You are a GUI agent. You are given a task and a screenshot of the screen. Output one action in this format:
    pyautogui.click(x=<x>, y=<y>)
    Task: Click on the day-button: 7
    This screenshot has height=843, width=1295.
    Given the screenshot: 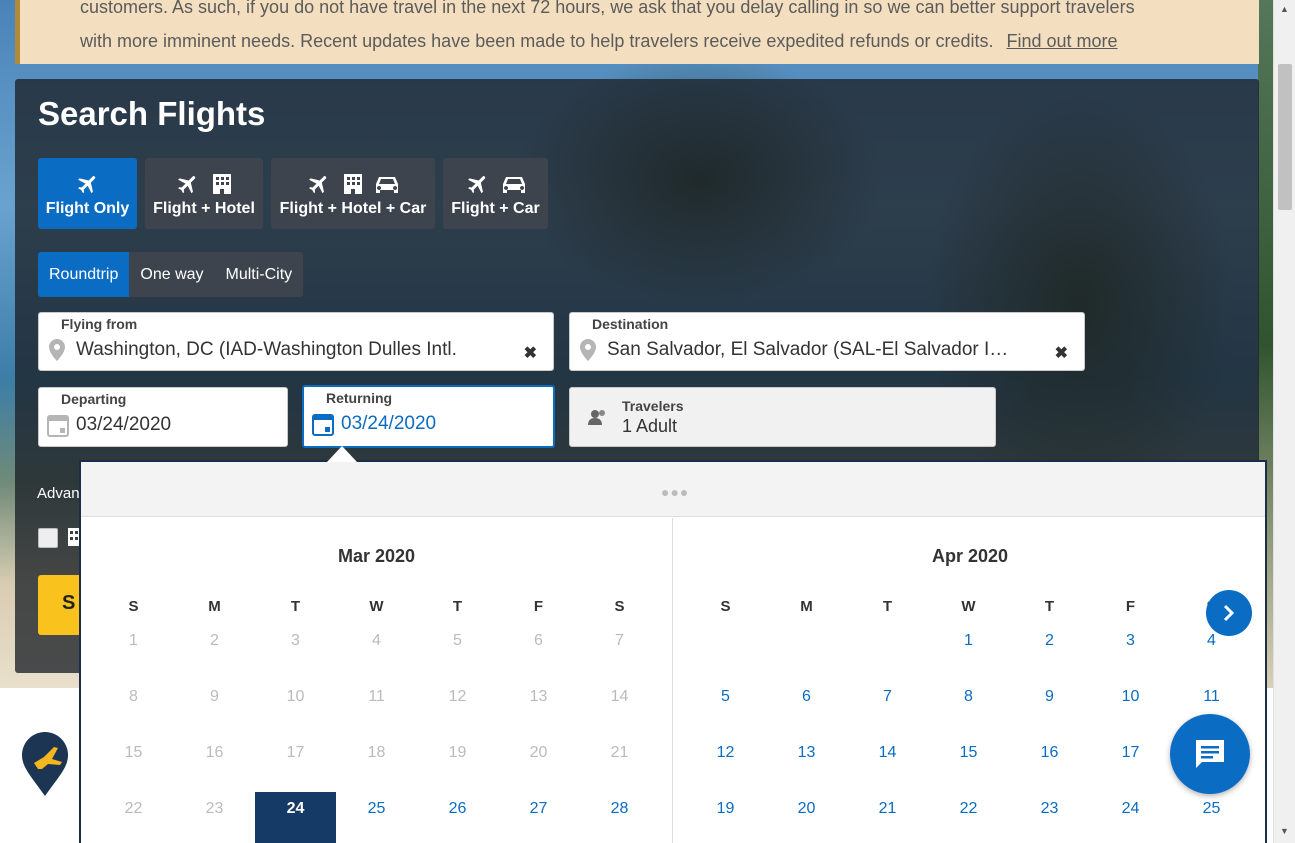 What is the action you would take?
    pyautogui.click(x=887, y=716)
    